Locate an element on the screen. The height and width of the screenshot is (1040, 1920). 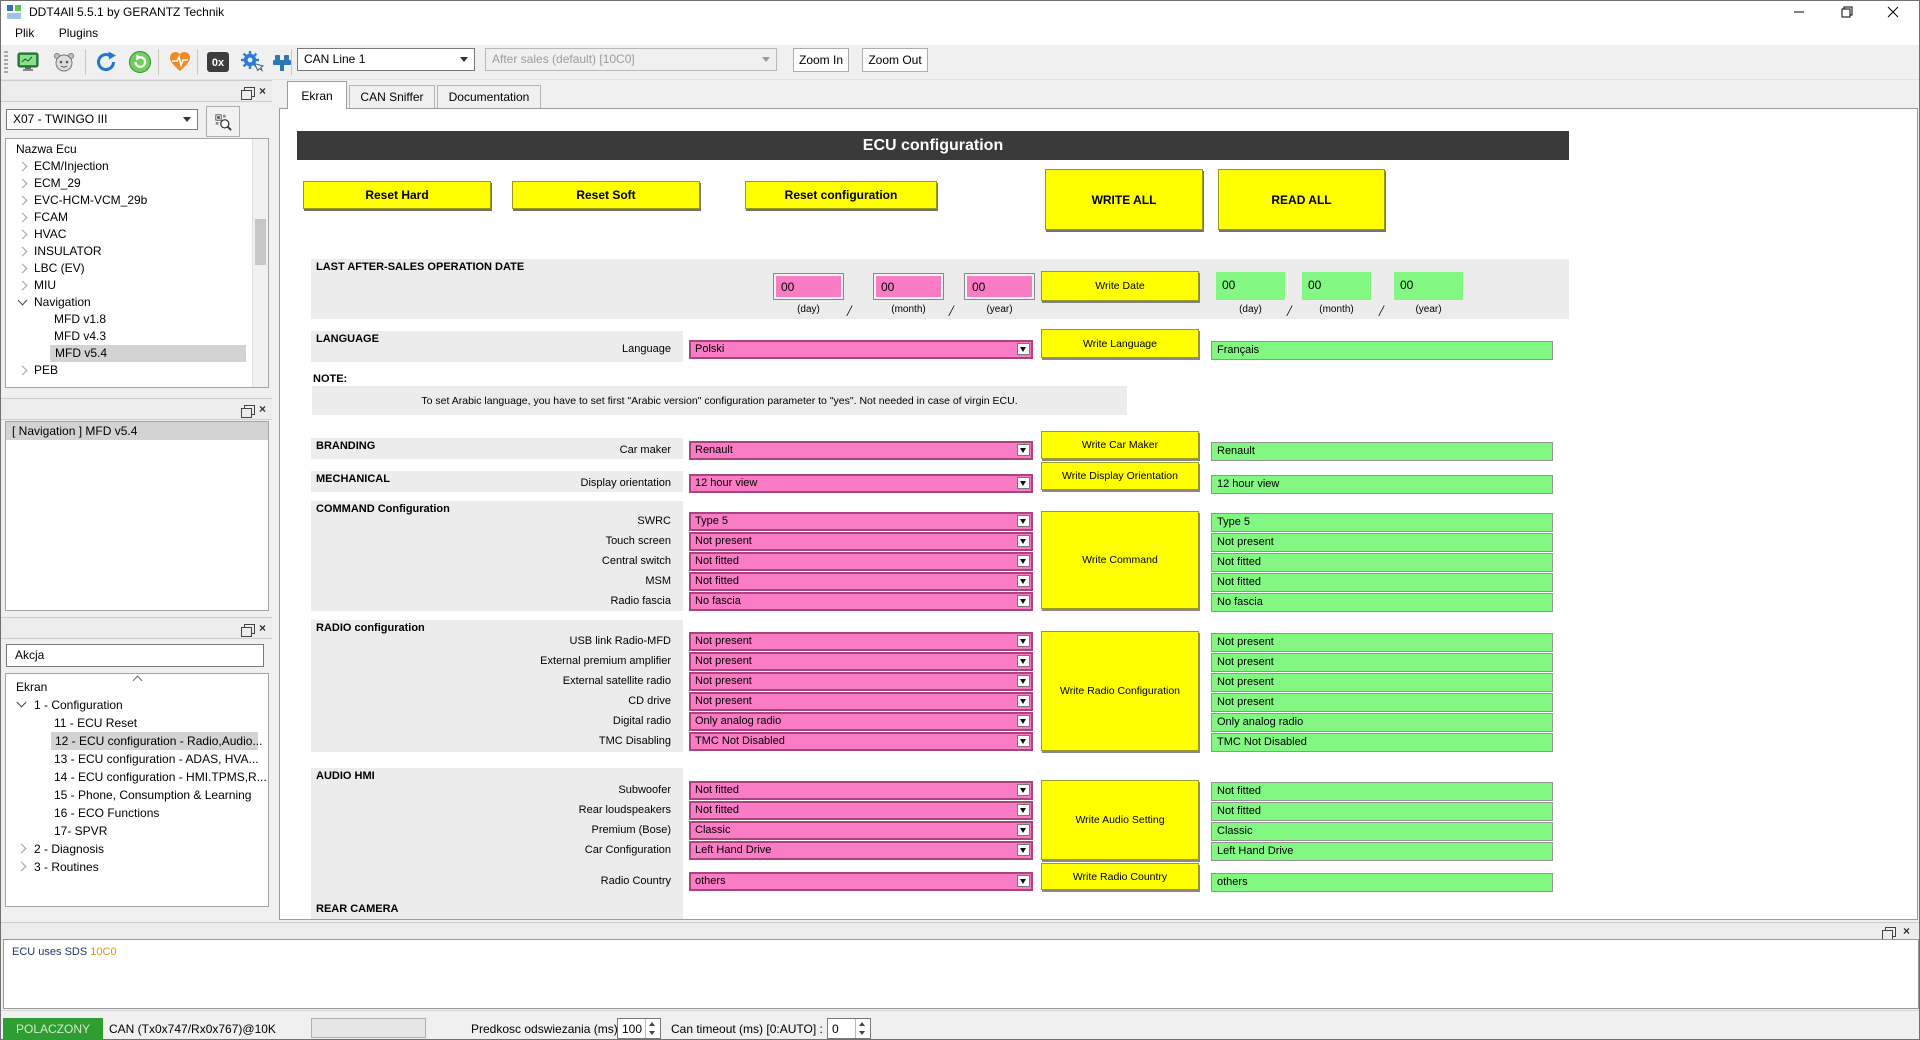
config-dropdown: No fascia is located at coordinates (861, 601).